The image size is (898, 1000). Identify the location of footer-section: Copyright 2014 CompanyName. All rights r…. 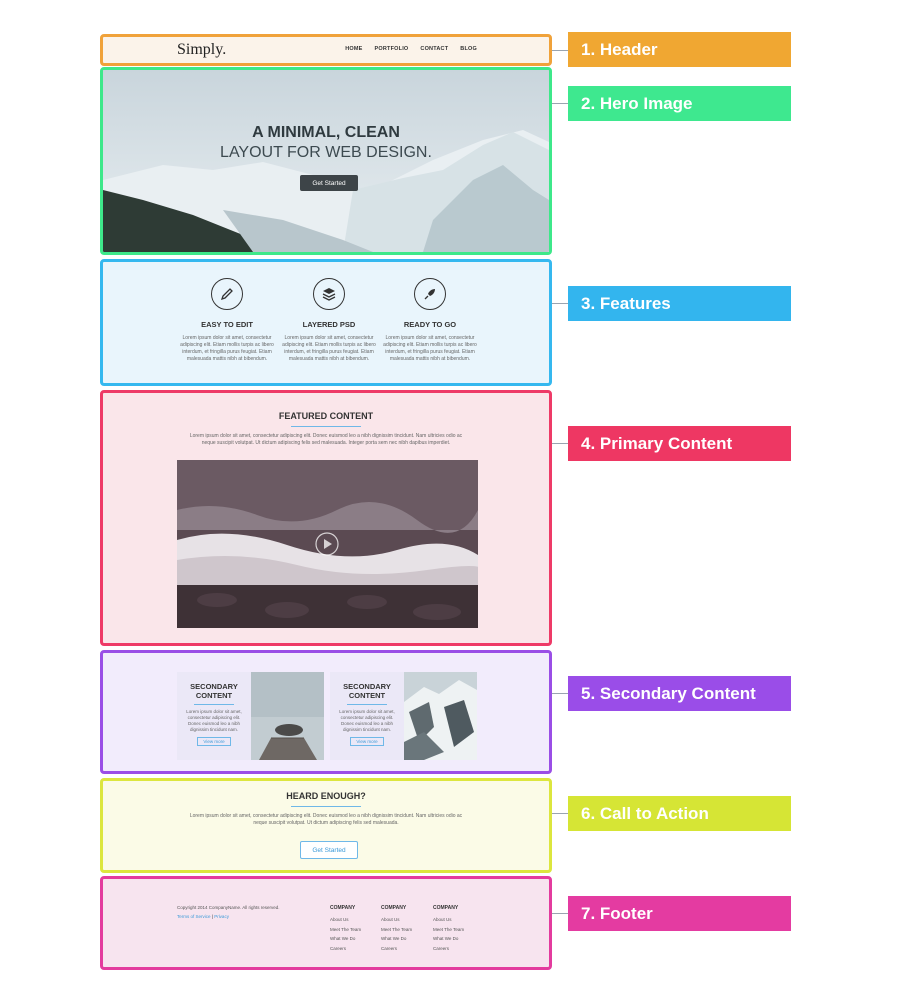
(326, 923).